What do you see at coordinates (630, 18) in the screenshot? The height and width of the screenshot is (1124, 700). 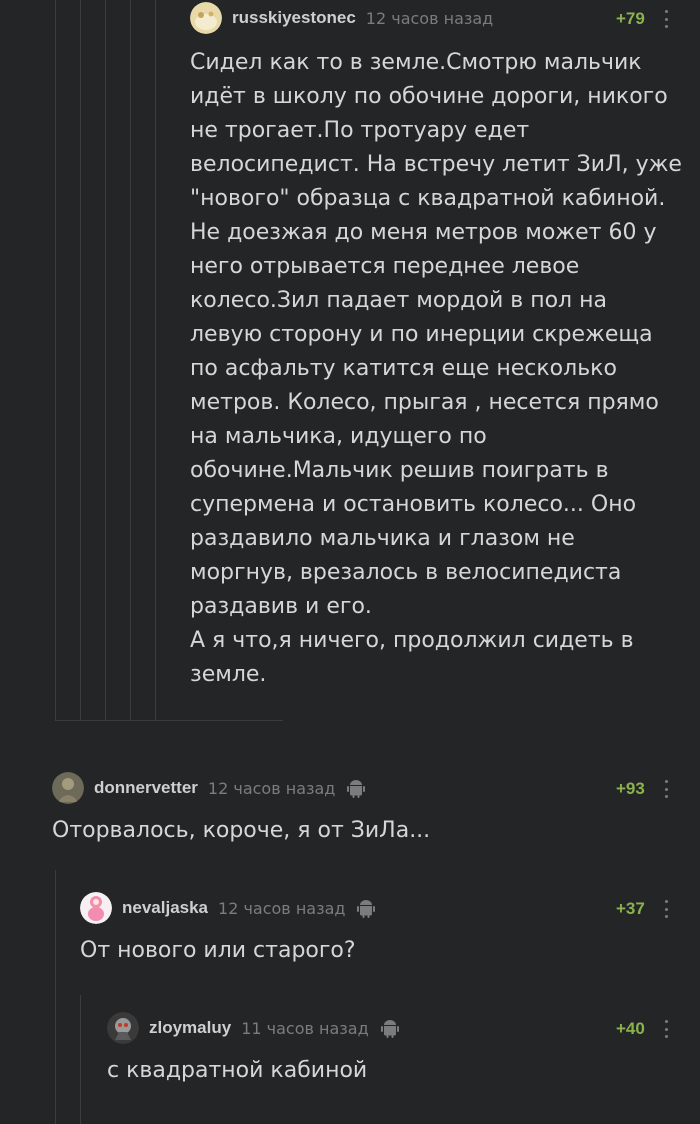 I see `rating: +79` at bounding box center [630, 18].